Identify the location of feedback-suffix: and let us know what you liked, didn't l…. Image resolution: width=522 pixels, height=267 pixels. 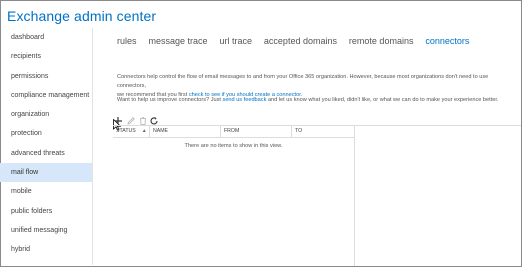
(382, 100).